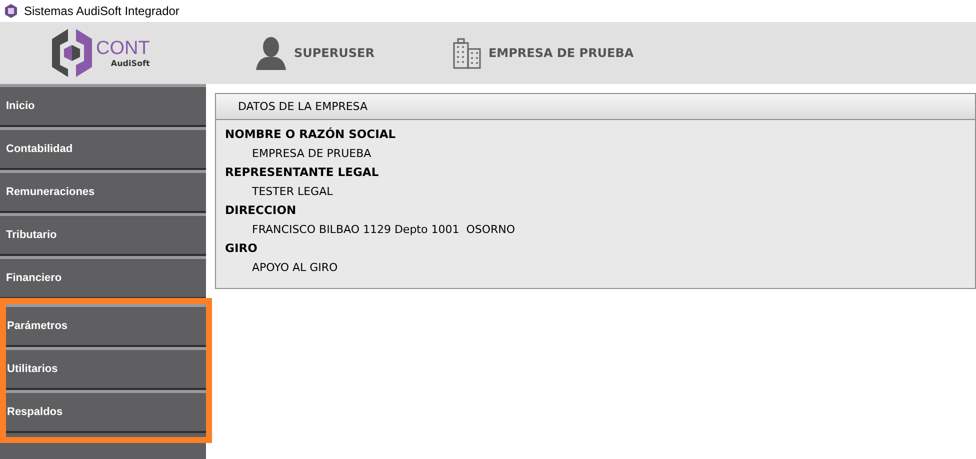 The height and width of the screenshot is (459, 976). Describe the element at coordinates (303, 106) in the screenshot. I see `panel-title: DATOS DE LA EMPRESA` at that location.